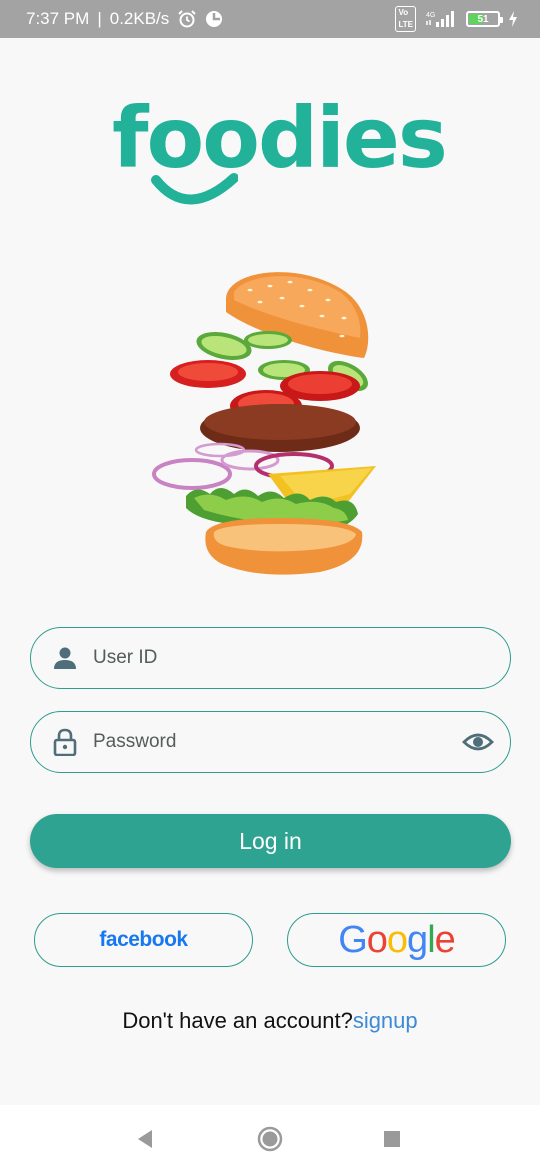 This screenshot has height=1170, width=540. What do you see at coordinates (405, 19) in the screenshot?
I see `volte-icon: Vo LTE` at bounding box center [405, 19].